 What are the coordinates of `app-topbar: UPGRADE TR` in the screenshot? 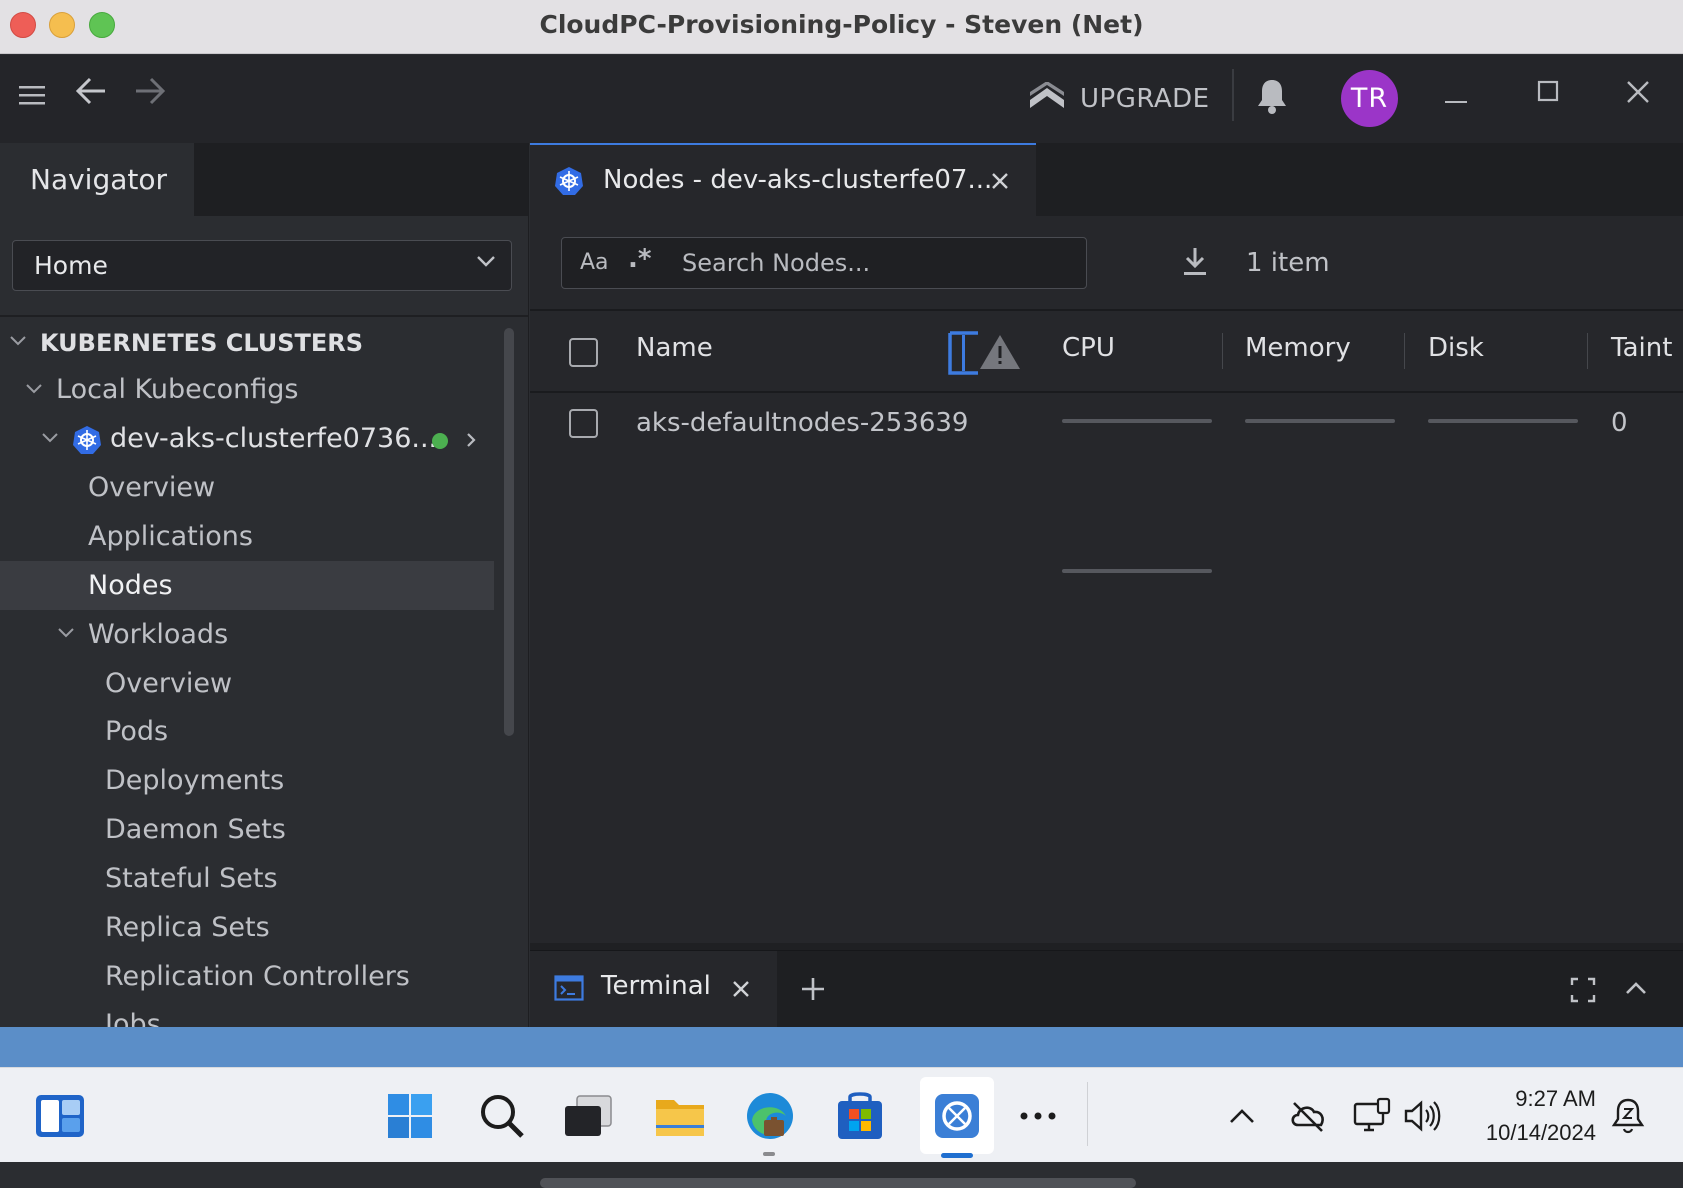 It's located at (841, 99).